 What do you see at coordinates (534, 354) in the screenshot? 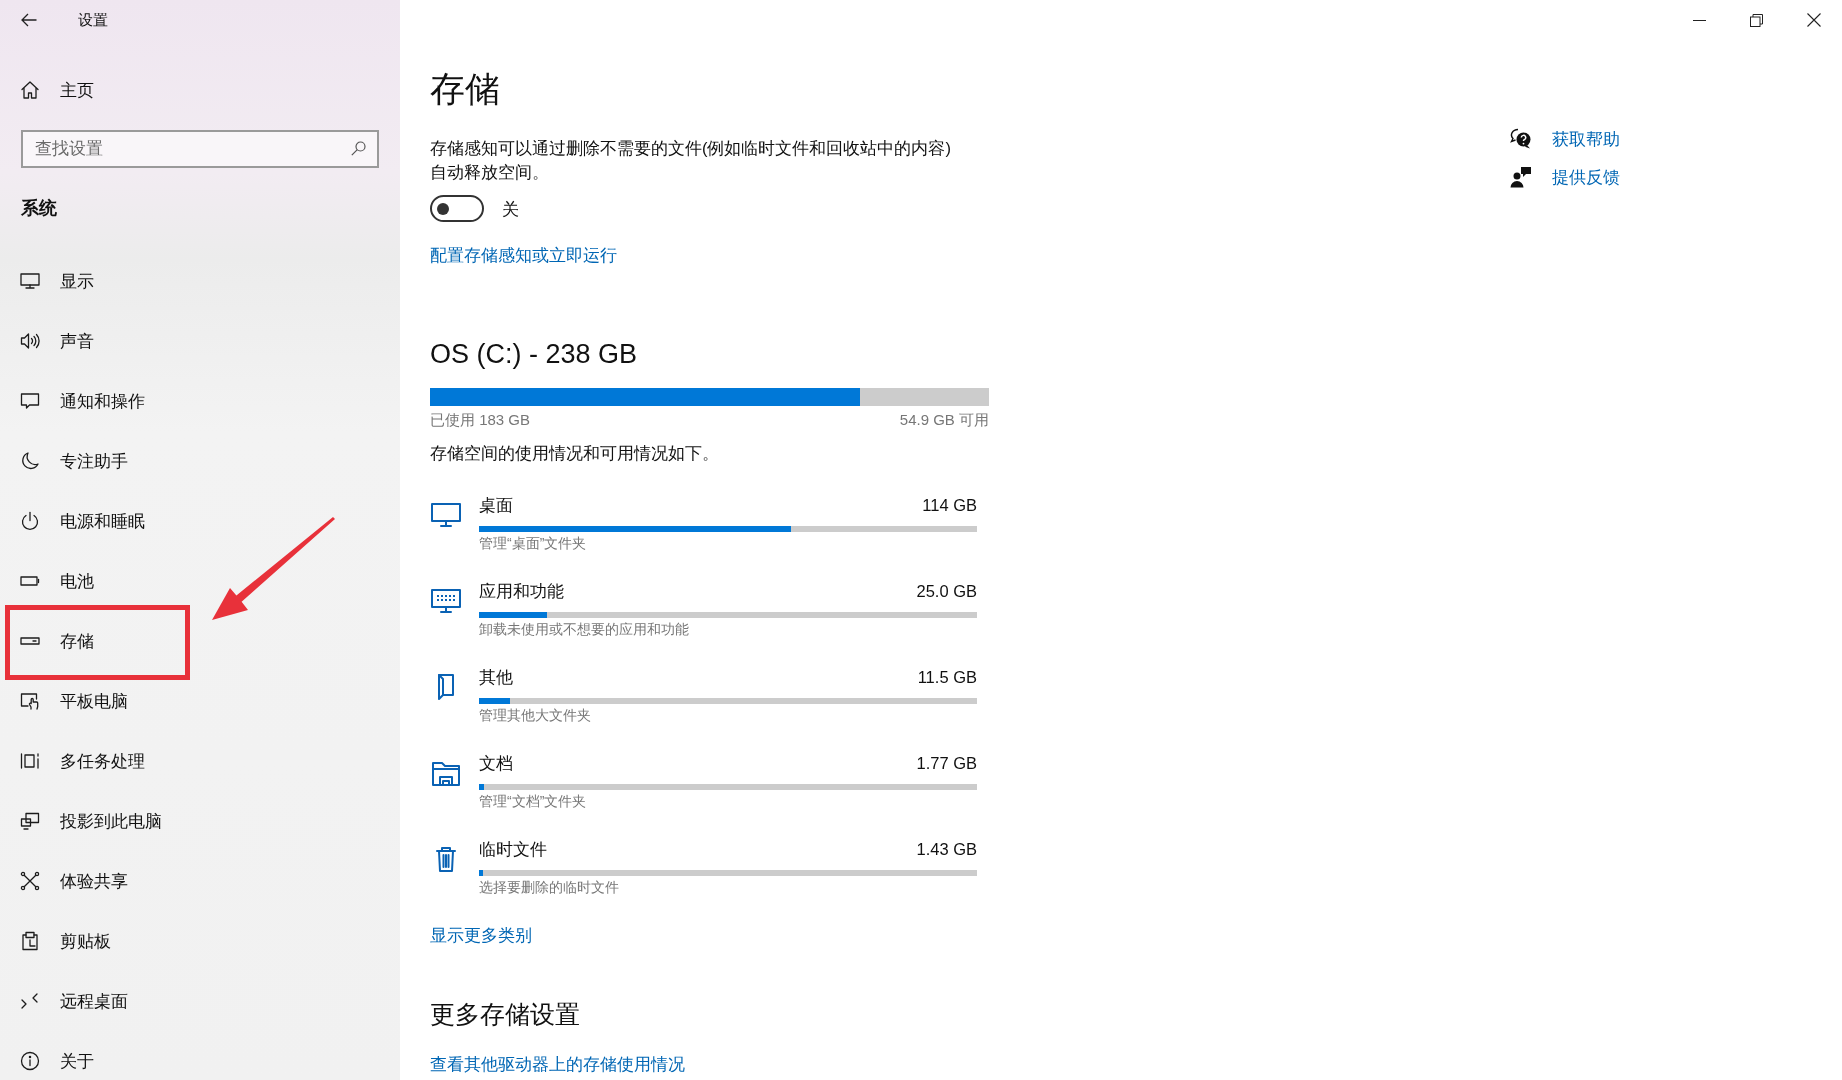
I see `drive-title: OS (C:) - 238 GB` at bounding box center [534, 354].